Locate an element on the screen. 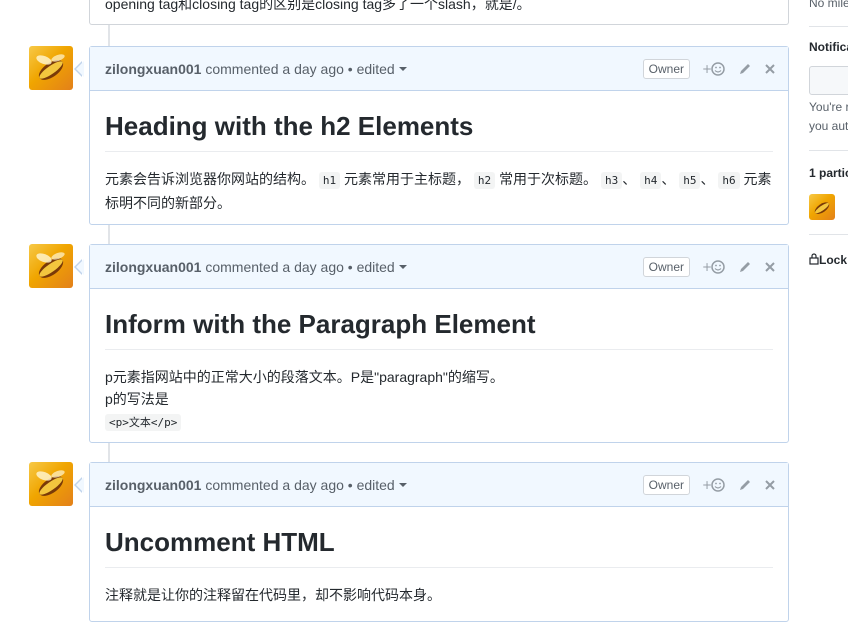 The image size is (848, 622). milestone-text: No mile is located at coordinates (828, 5).